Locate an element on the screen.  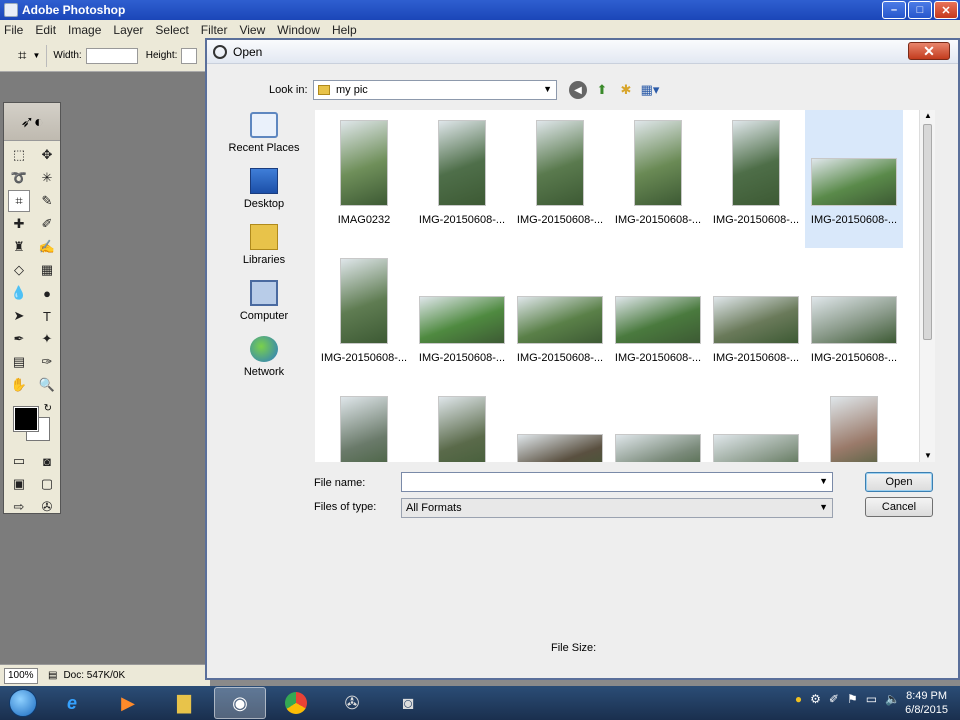
dodge-tool-icon: ● is located at coordinates (47, 293).